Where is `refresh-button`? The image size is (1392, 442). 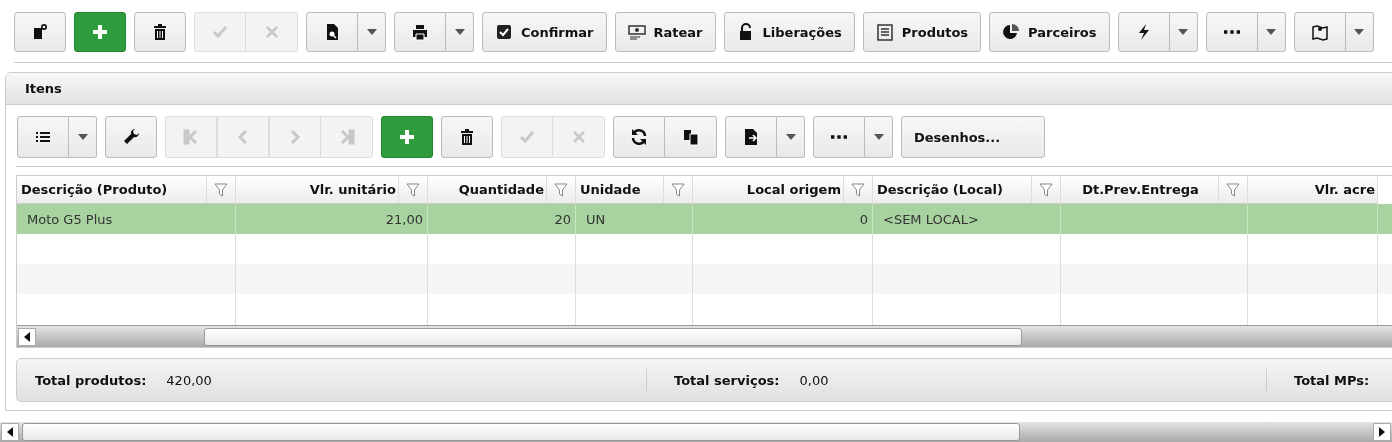 refresh-button is located at coordinates (639, 137).